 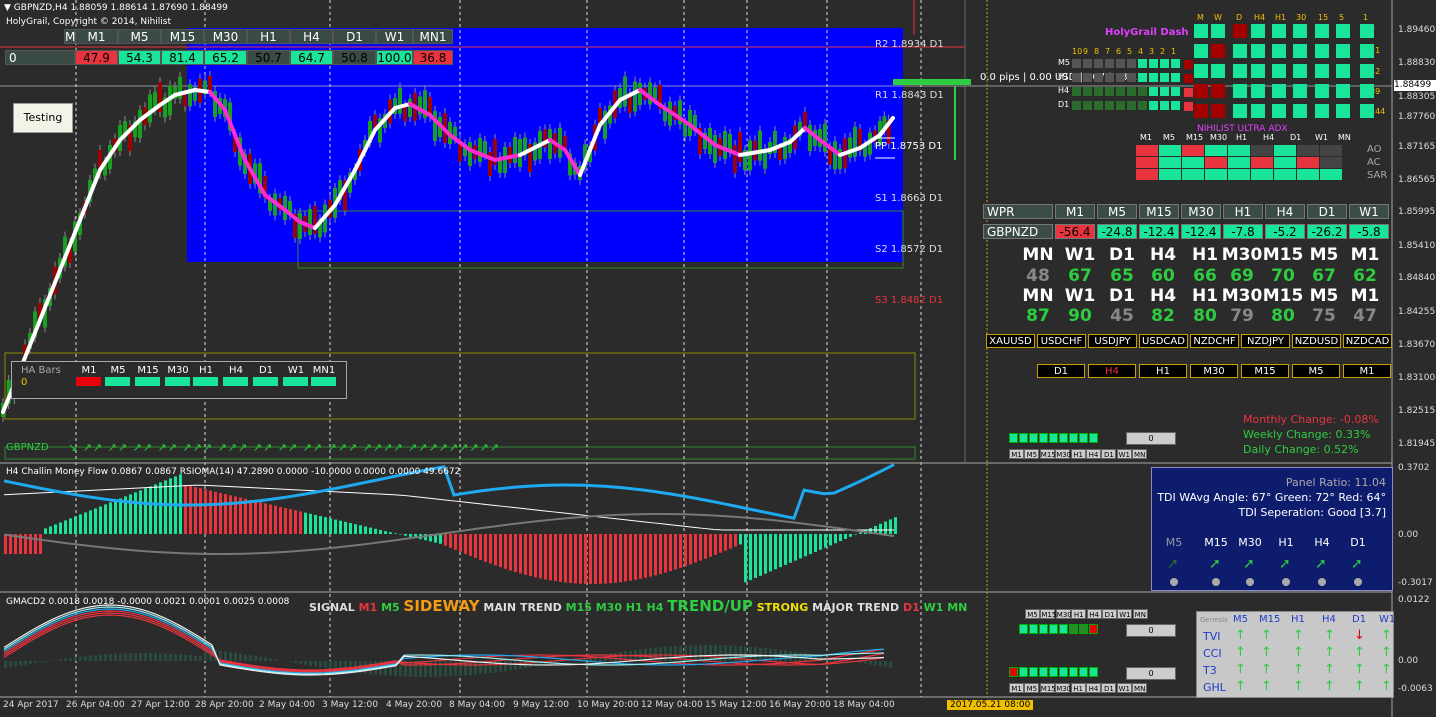 I want to click on date-tick: 10 May 20:00, so click(x=608, y=705).